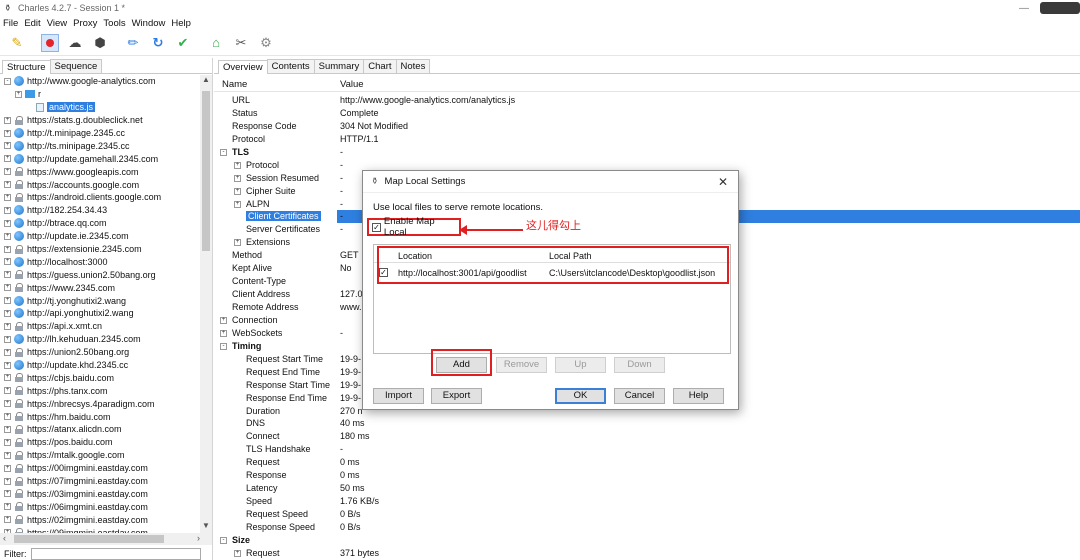 Image resolution: width=1080 pixels, height=560 pixels. Describe the element at coordinates (100, 455) in the screenshot. I see `tree-item: + https://mtalk.google.com` at that location.